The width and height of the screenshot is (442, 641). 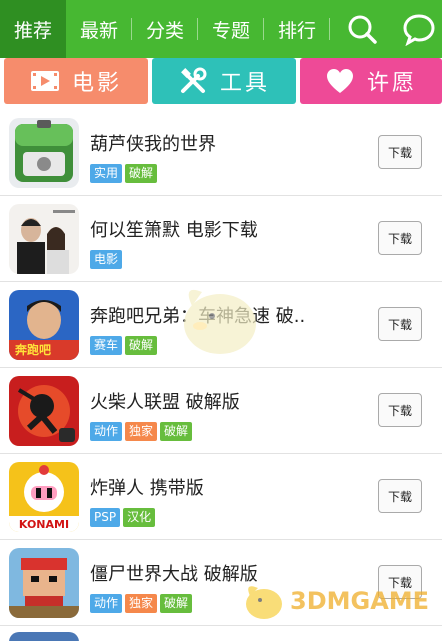 I want to click on svg-text: 奔跑吧, so click(x=32, y=349).